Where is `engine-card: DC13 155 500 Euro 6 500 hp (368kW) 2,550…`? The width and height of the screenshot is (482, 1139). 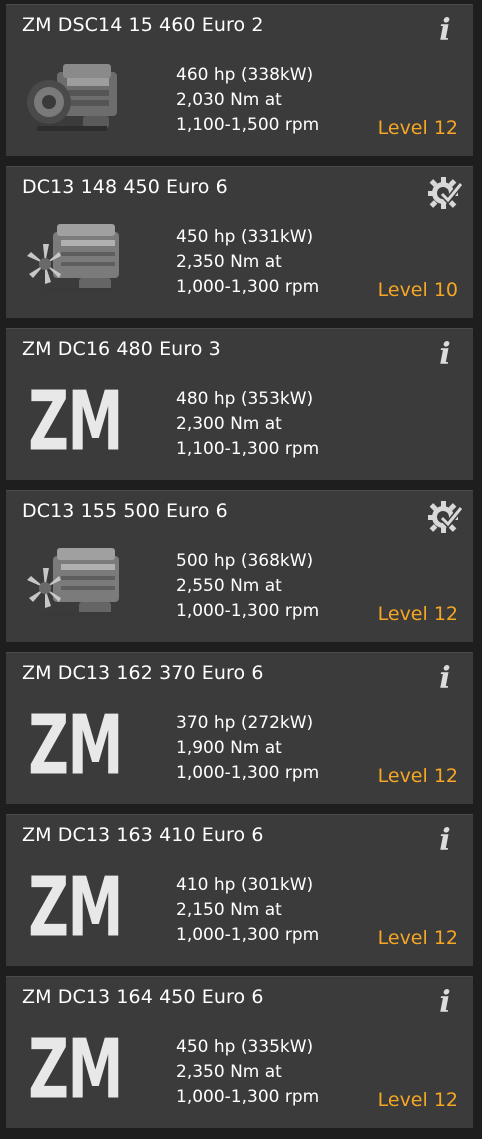 engine-card: DC13 155 500 Euro 6 500 hp (368kW) 2,550… is located at coordinates (239, 566).